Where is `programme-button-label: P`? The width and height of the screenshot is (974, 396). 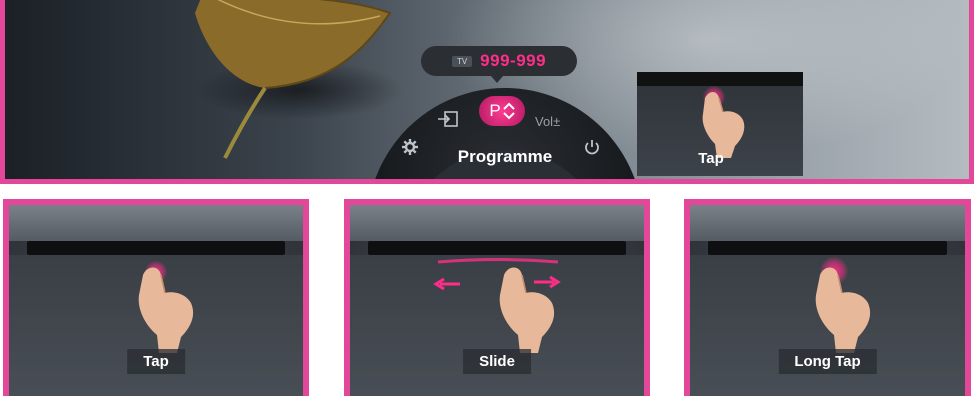
programme-button-label: P is located at coordinates (495, 110).